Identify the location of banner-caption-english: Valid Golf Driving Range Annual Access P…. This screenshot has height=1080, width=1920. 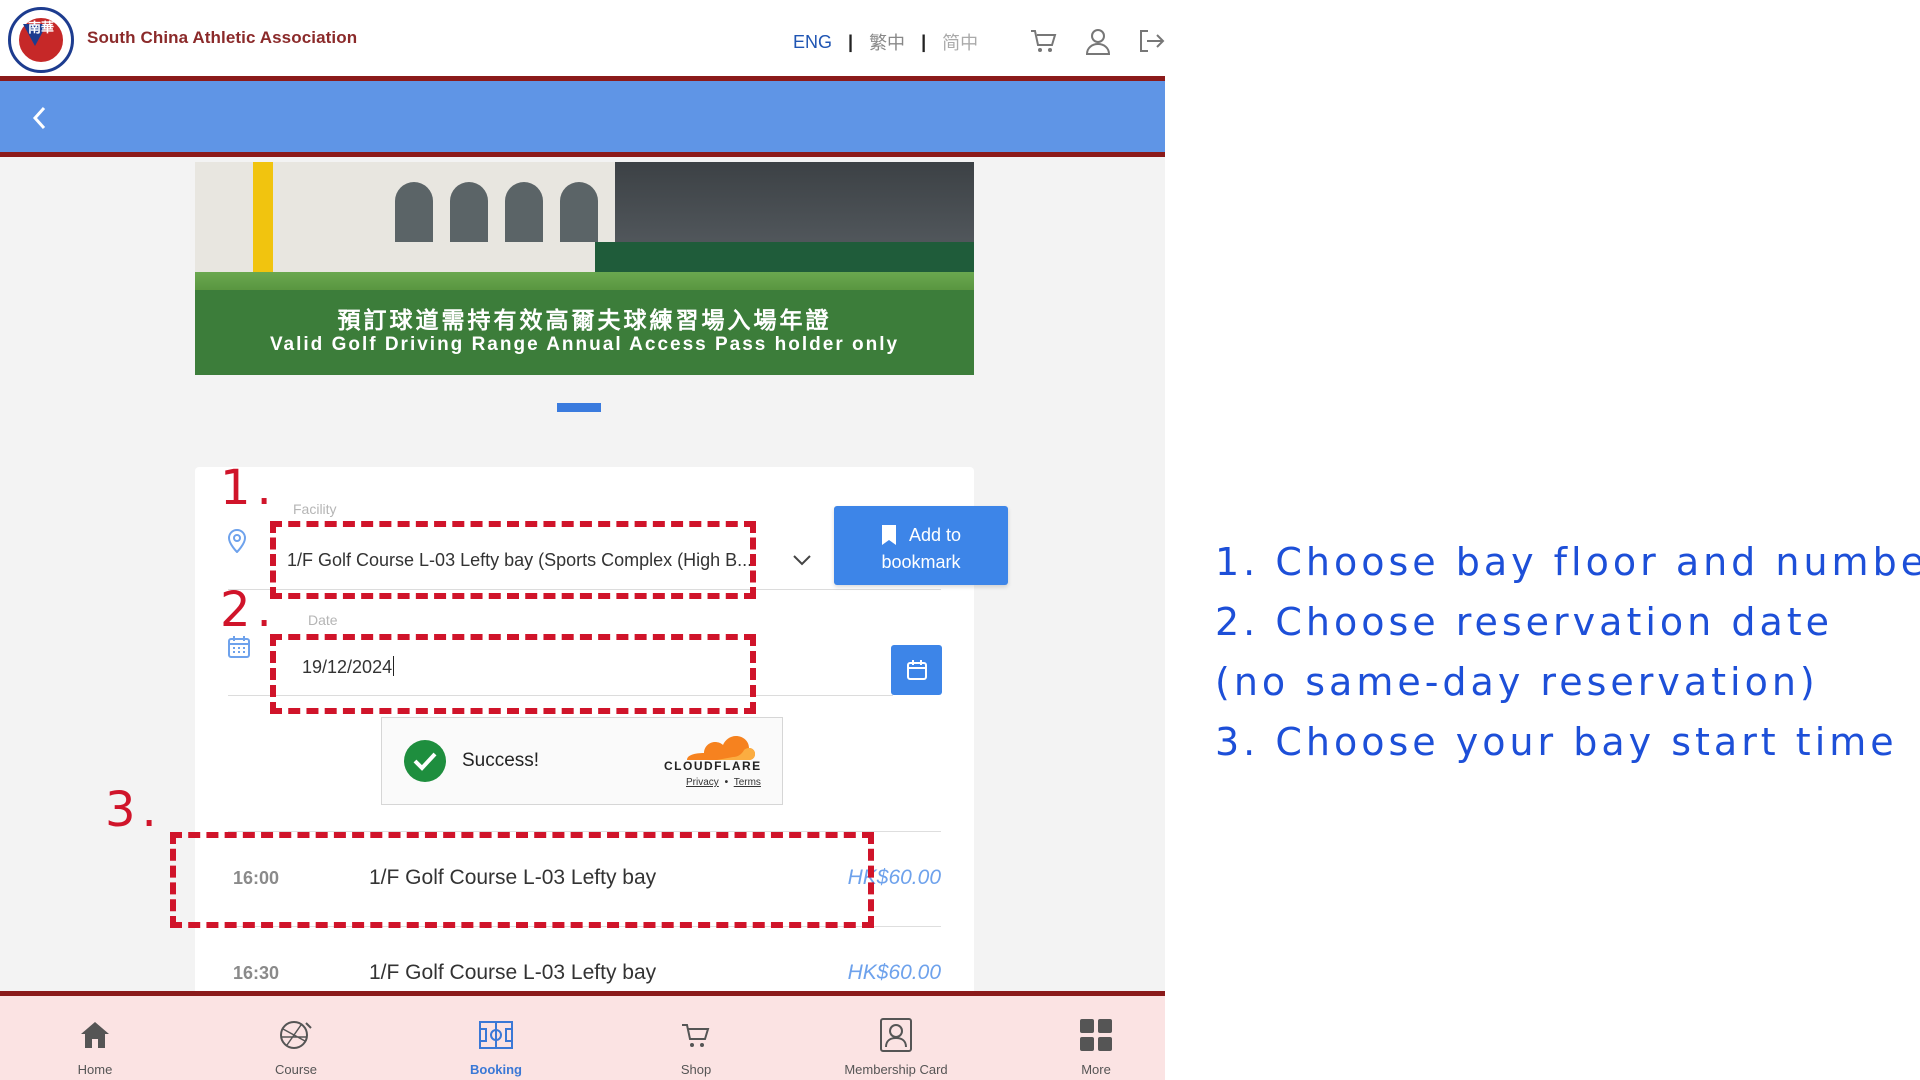
(584, 344).